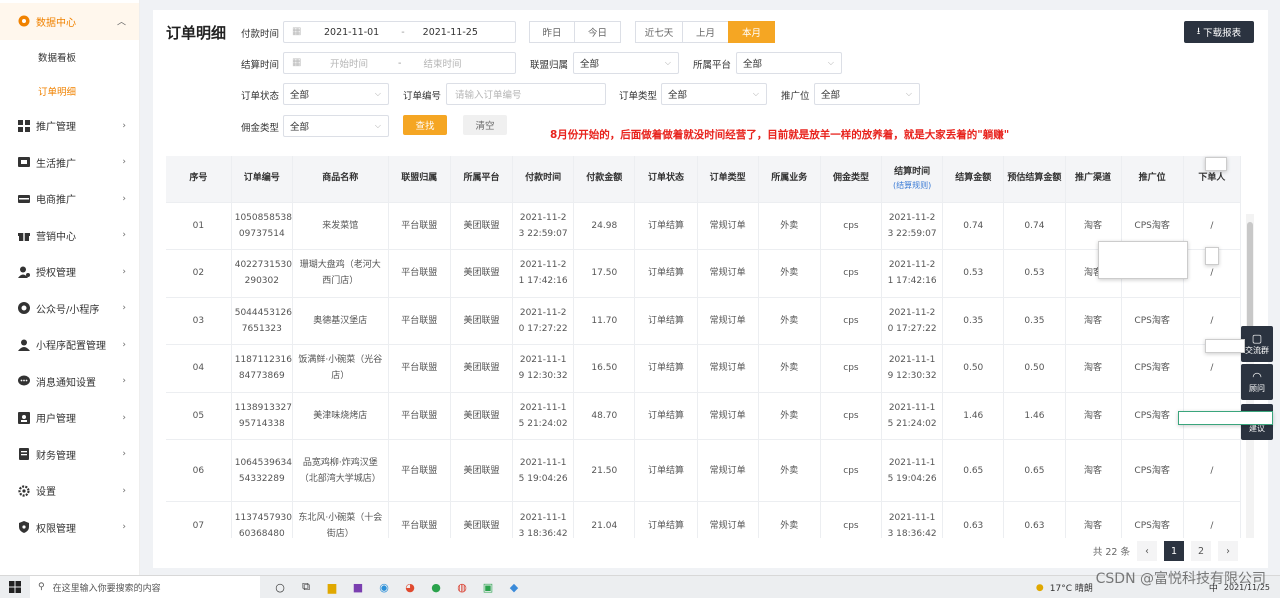 The width and height of the screenshot is (1280, 598). Describe the element at coordinates (482, 415) in the screenshot. I see `cell-platform: 美团联盟` at that location.